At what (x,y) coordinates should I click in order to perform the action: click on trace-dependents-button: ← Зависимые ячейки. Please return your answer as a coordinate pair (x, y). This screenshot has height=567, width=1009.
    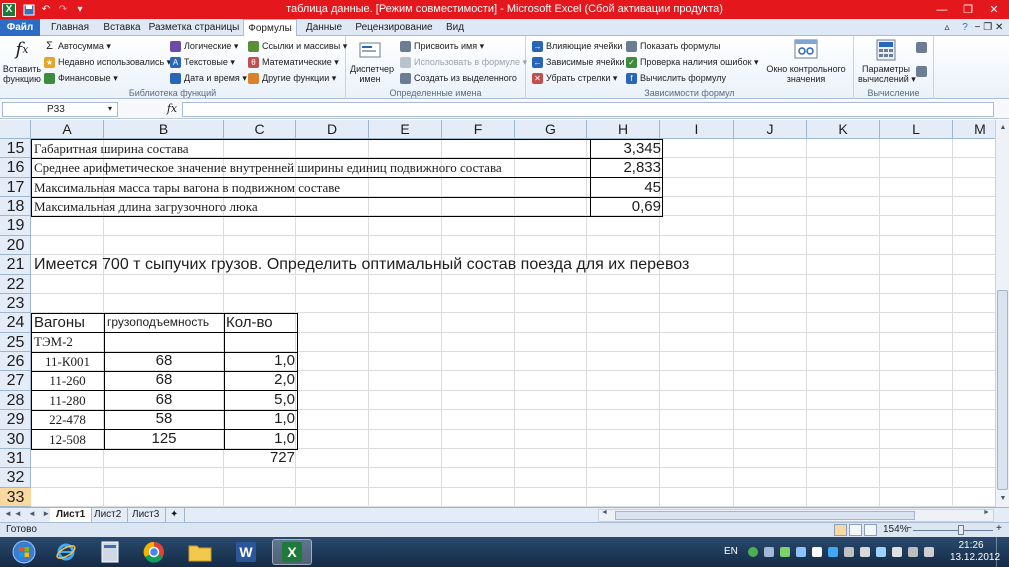
    Looking at the image, I should click on (578, 62).